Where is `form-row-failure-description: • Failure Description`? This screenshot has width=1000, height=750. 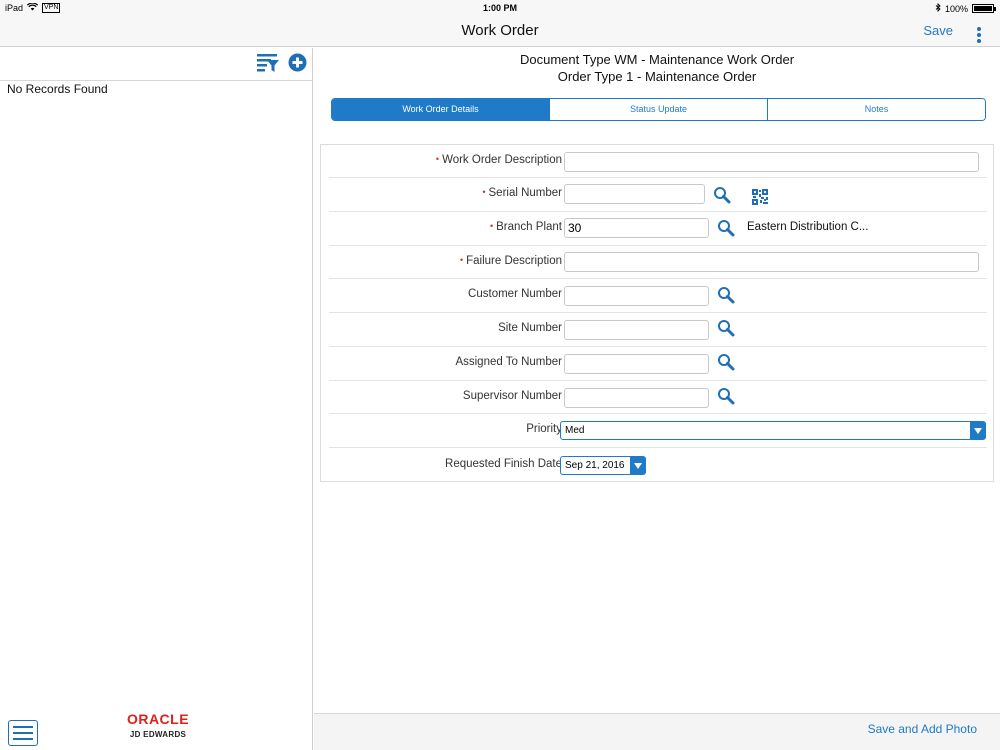 form-row-failure-description: • Failure Description is located at coordinates (658, 262).